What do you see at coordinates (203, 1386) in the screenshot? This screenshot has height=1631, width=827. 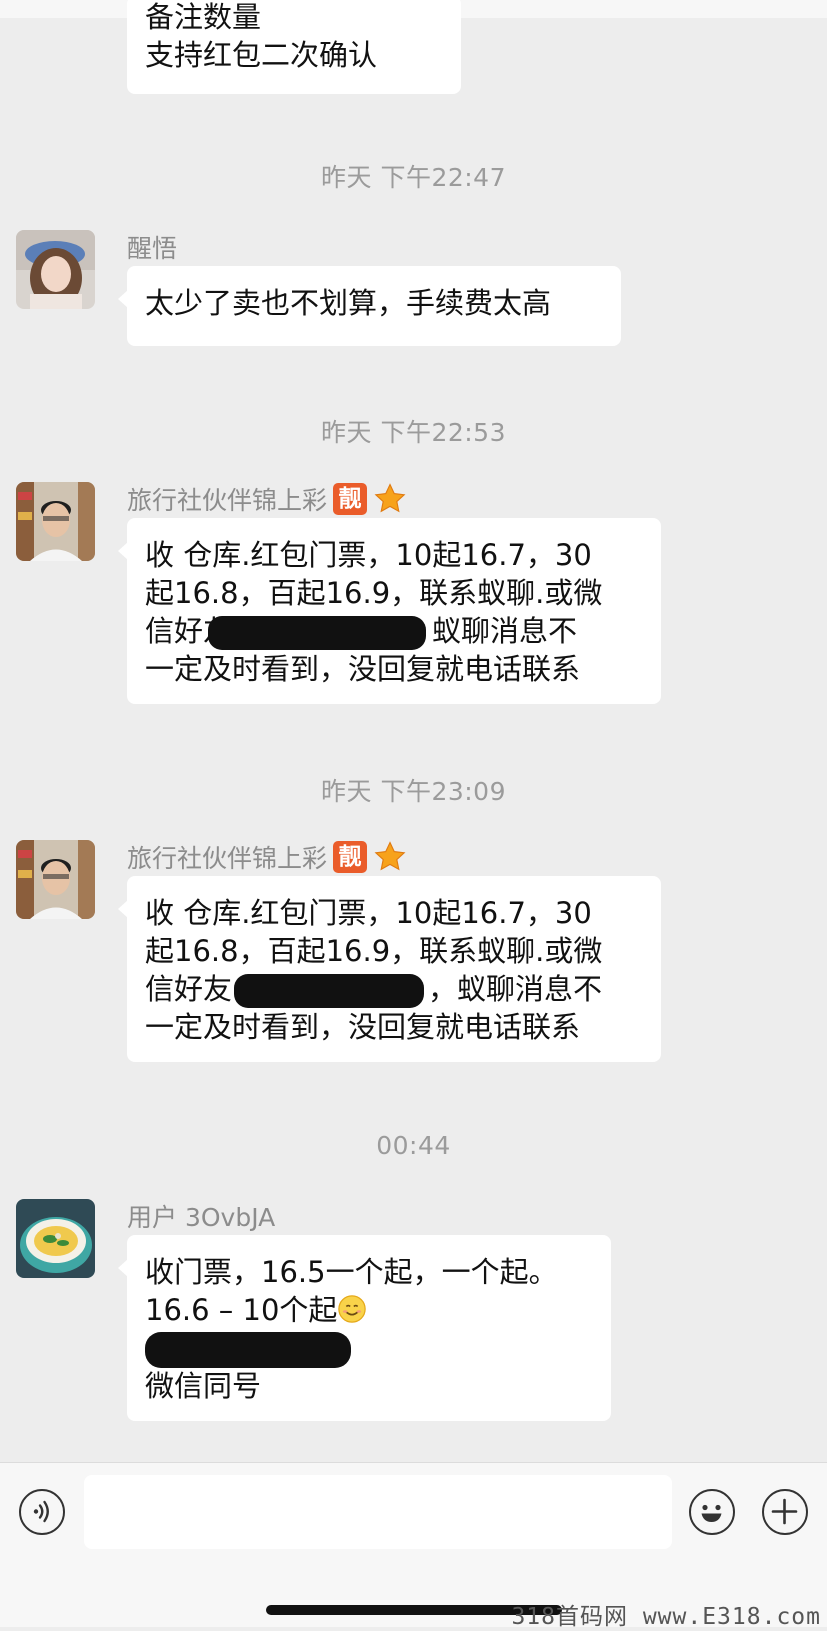 I see `message-line: 微信同号` at bounding box center [203, 1386].